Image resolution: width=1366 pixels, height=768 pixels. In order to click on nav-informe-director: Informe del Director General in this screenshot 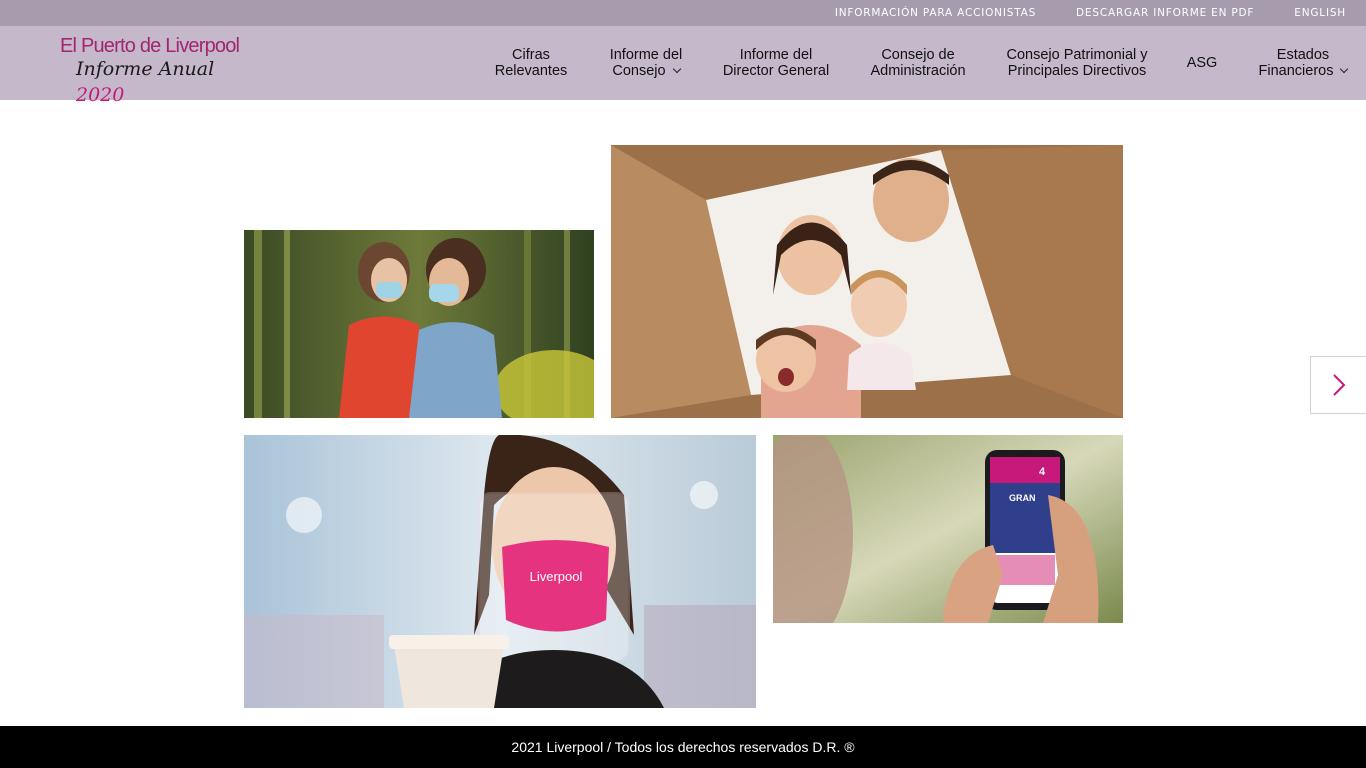, I will do `click(776, 63)`.